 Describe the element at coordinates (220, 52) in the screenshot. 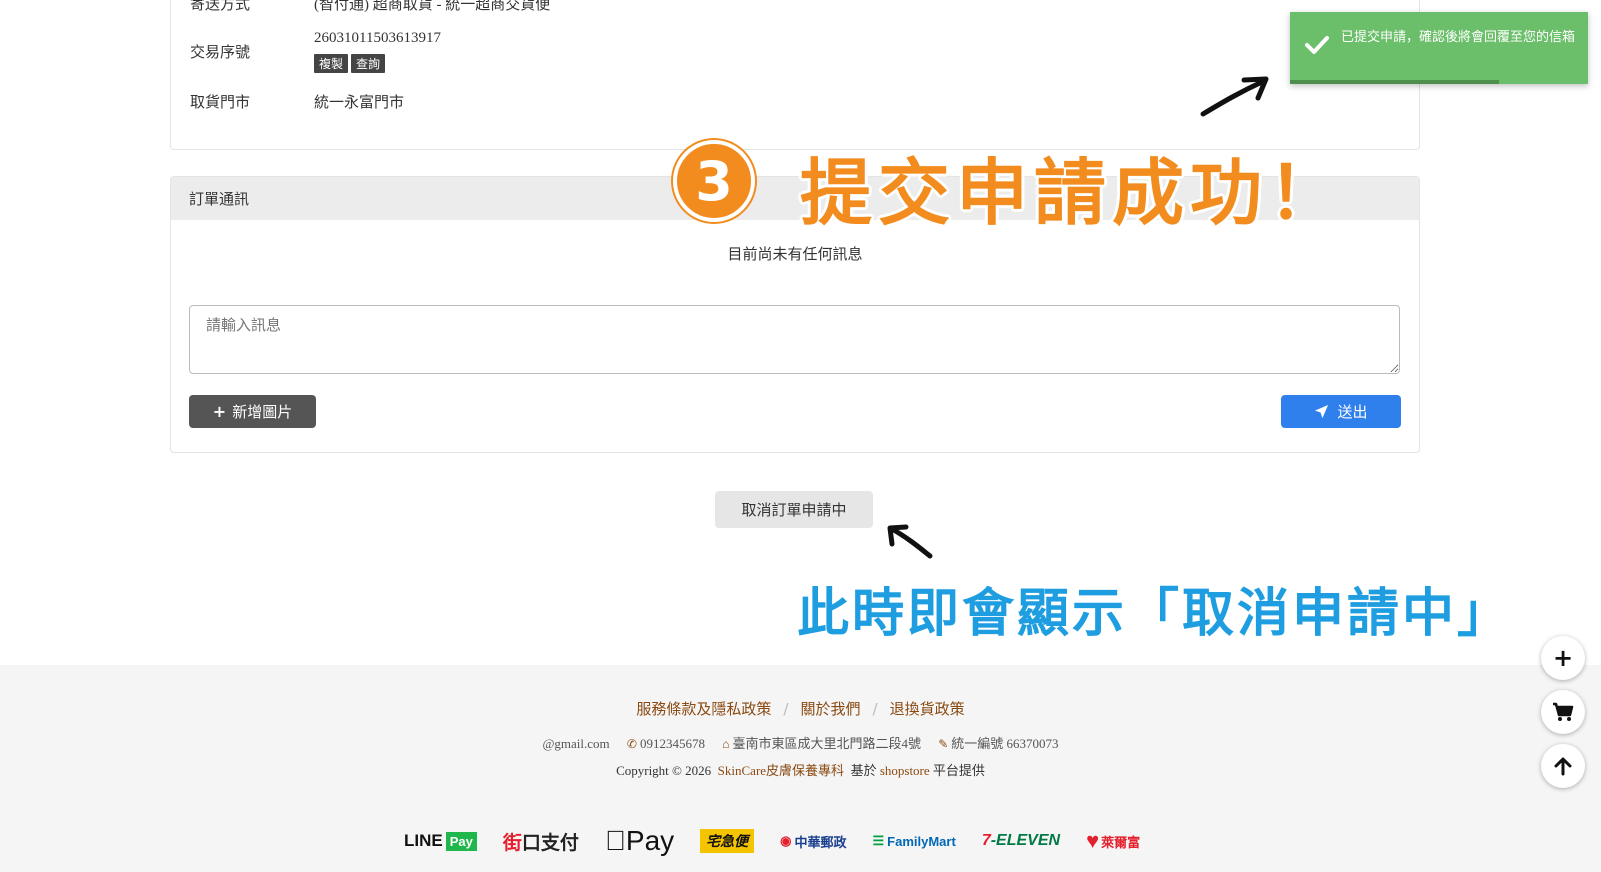

I see `transaction-id-label: 交易序號` at that location.